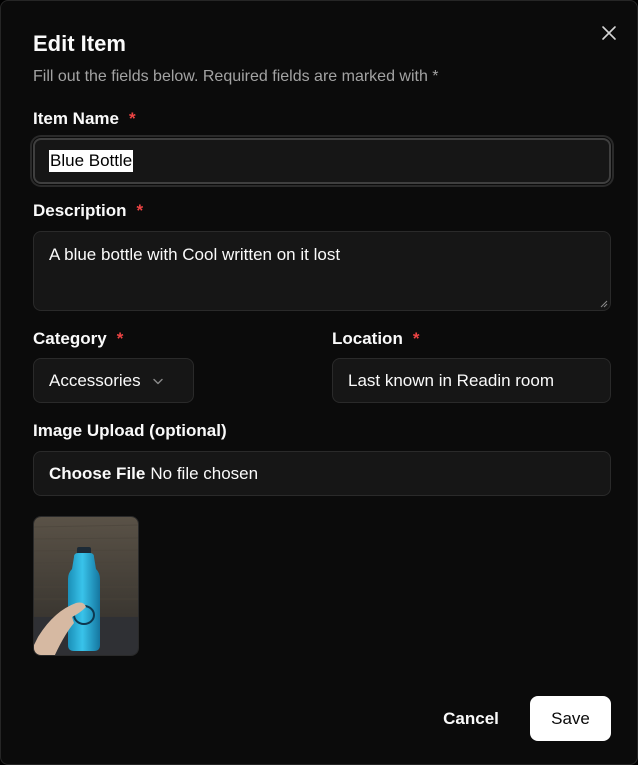 The image size is (638, 765). I want to click on description-label-text: Description, so click(80, 210).